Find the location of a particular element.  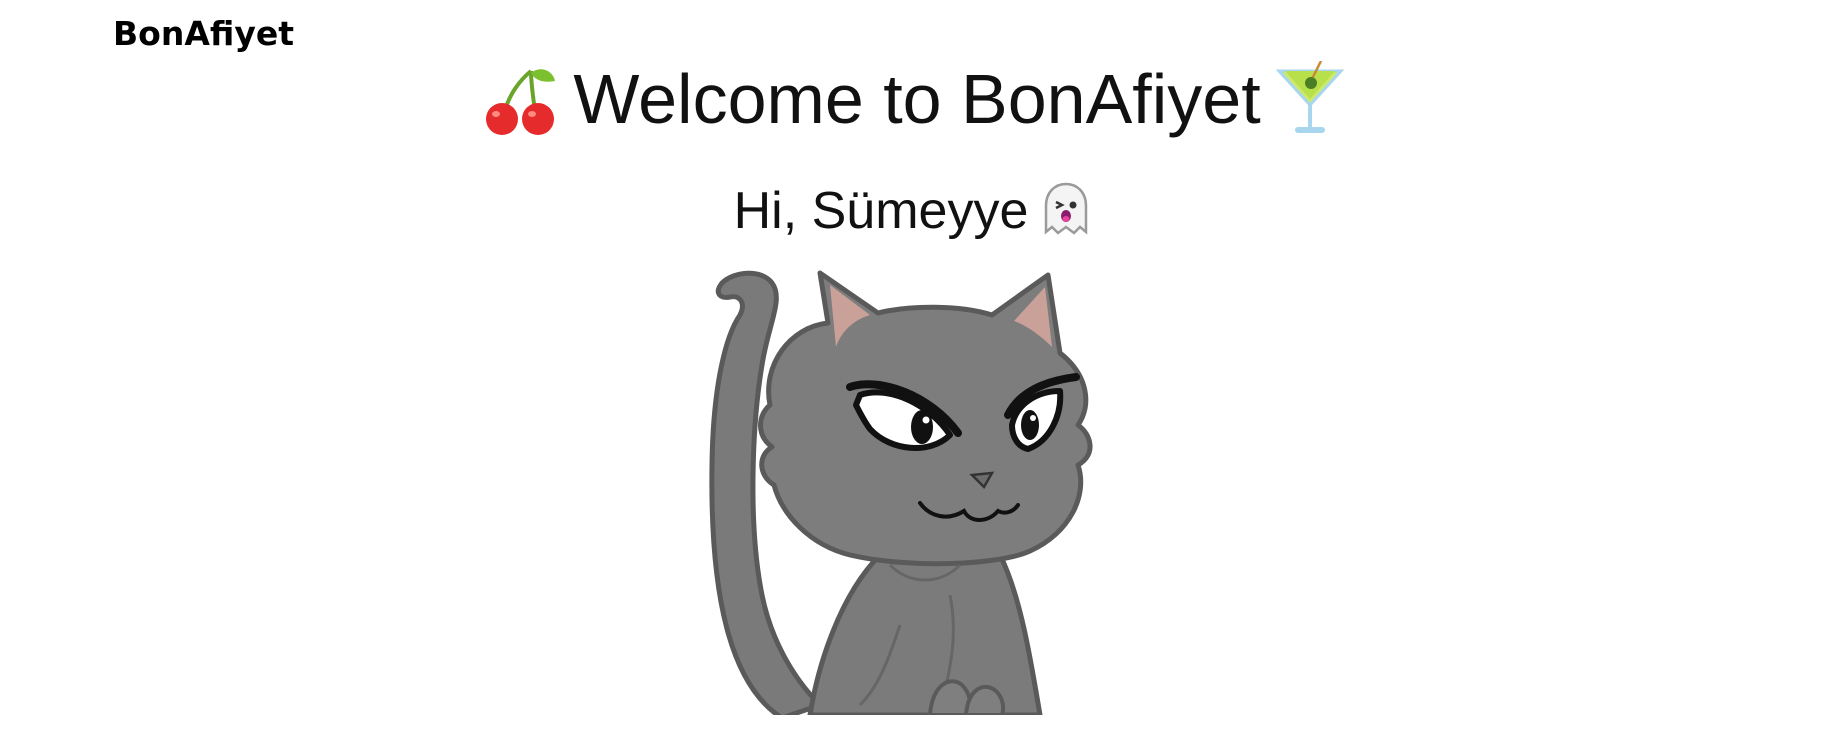

welcome-title: Welcome to BonAfiyet is located at coordinates (914, 106).